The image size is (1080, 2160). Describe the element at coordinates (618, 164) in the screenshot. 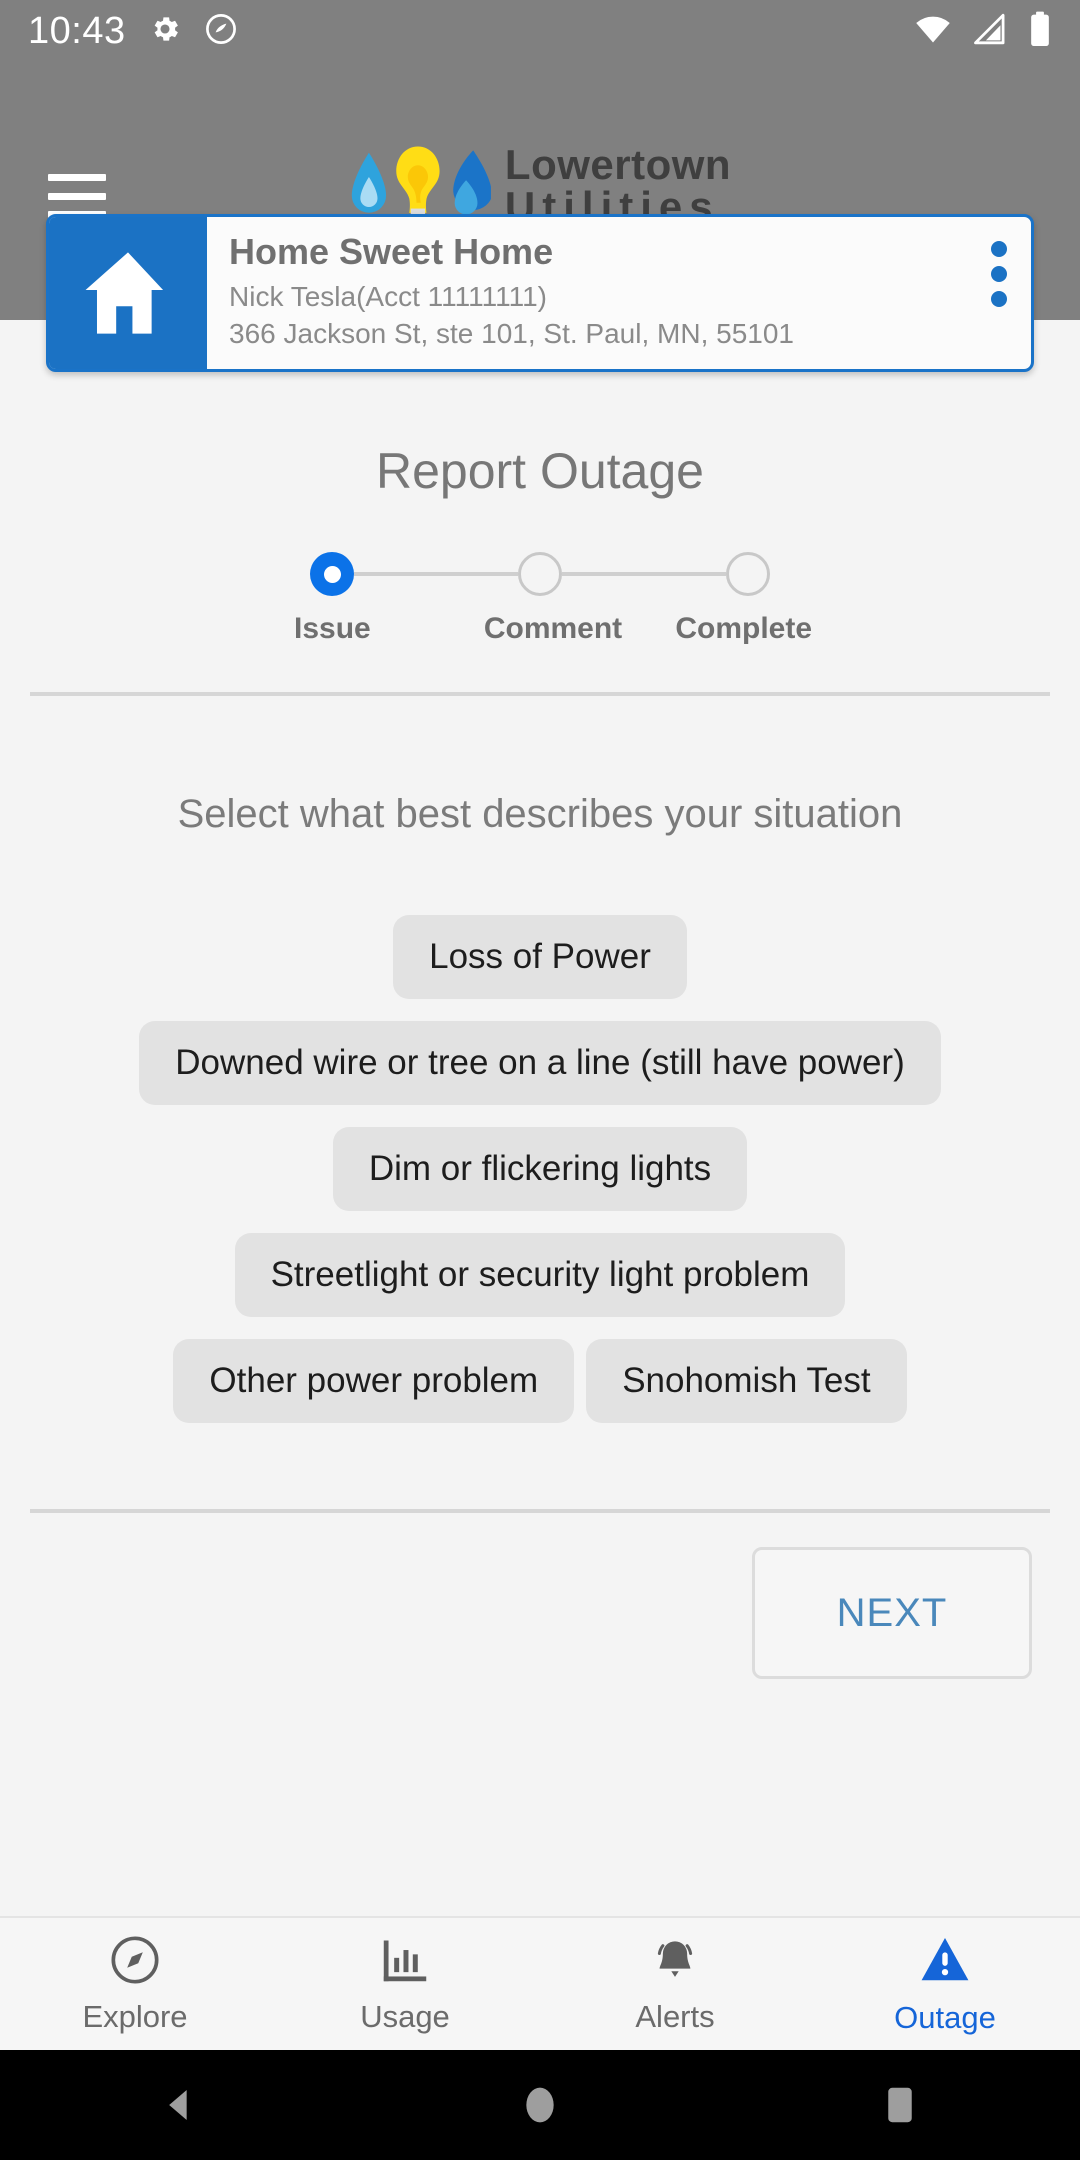

I see `brand-line-1: Lowertown` at that location.